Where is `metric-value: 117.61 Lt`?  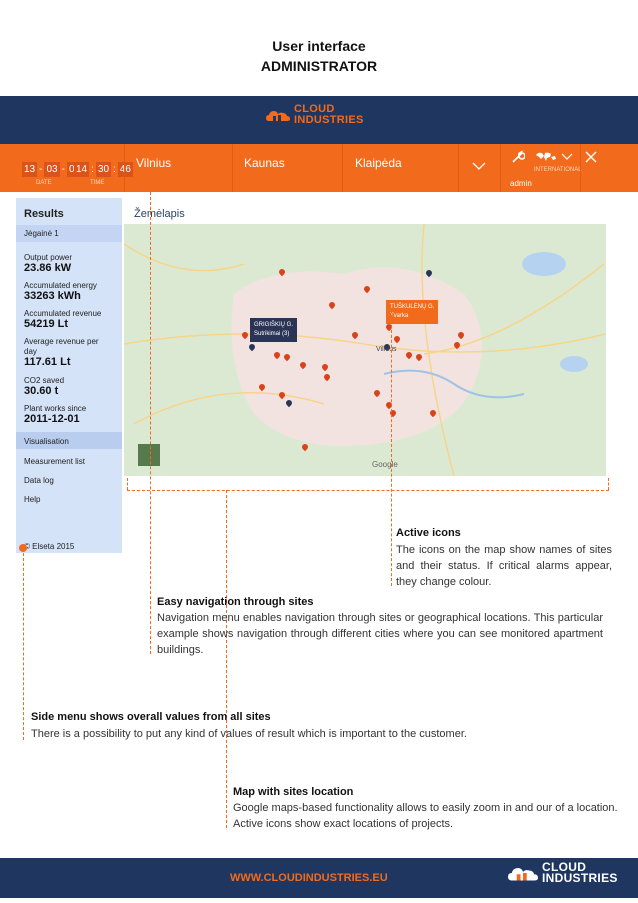
metric-value: 117.61 Lt is located at coordinates (47, 362).